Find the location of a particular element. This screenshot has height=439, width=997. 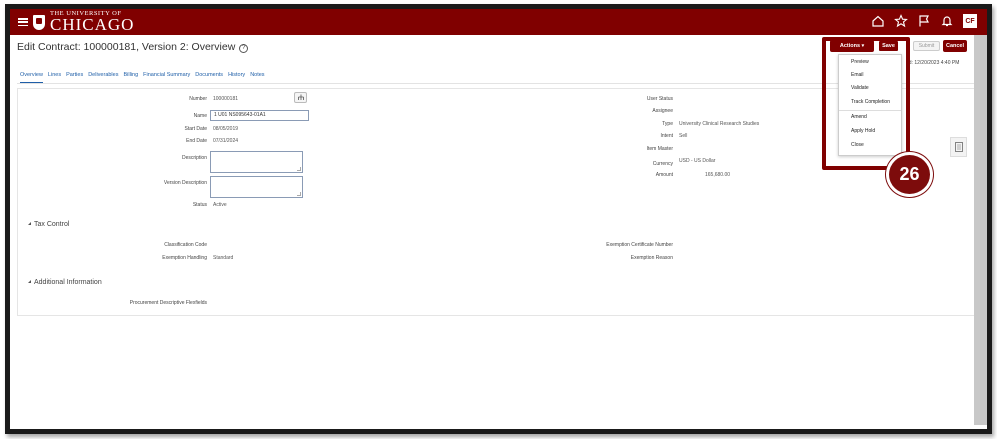

shield-icon is located at coordinates (39, 22).